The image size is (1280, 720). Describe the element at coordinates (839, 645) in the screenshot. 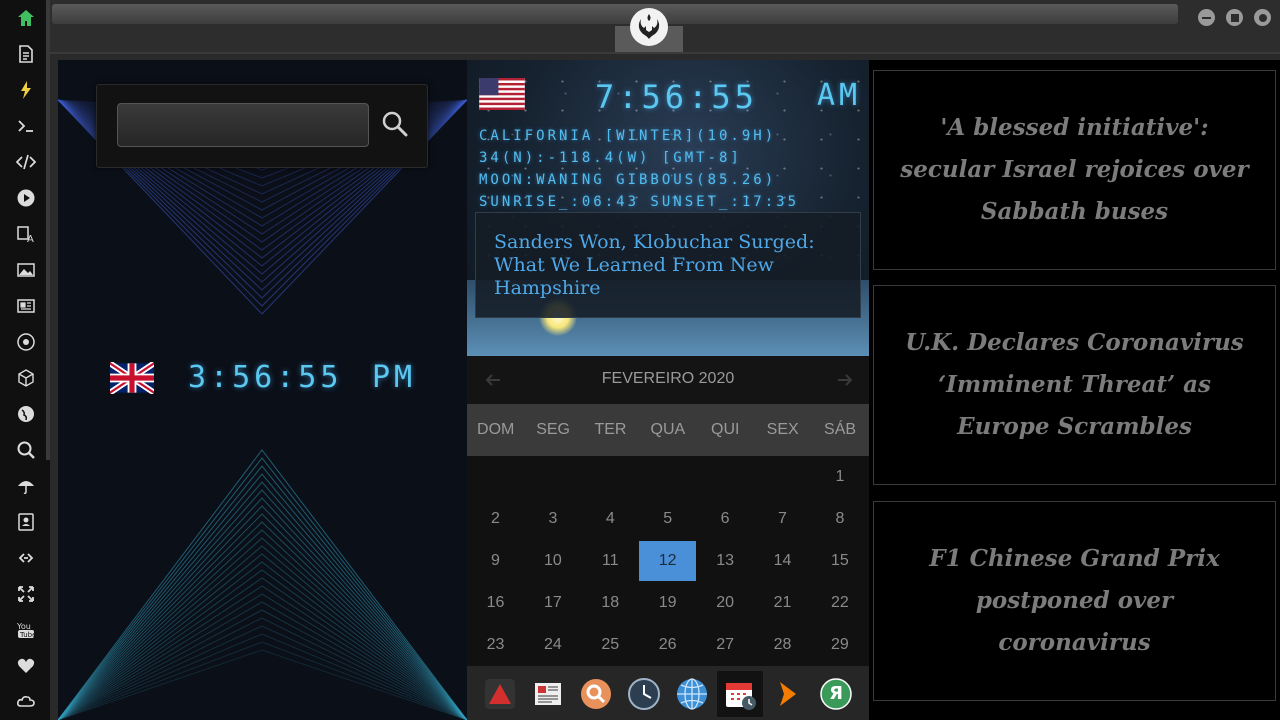

I see `calendar-day: 29` at that location.